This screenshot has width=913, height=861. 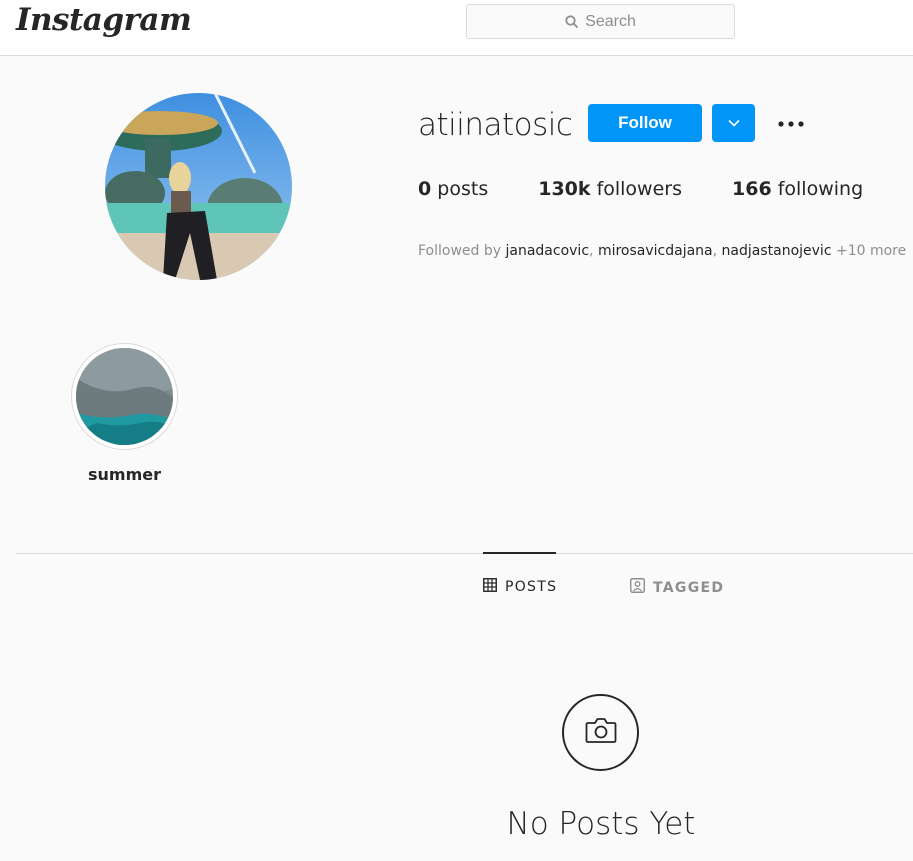 I want to click on search-box: Search, so click(x=600, y=21).